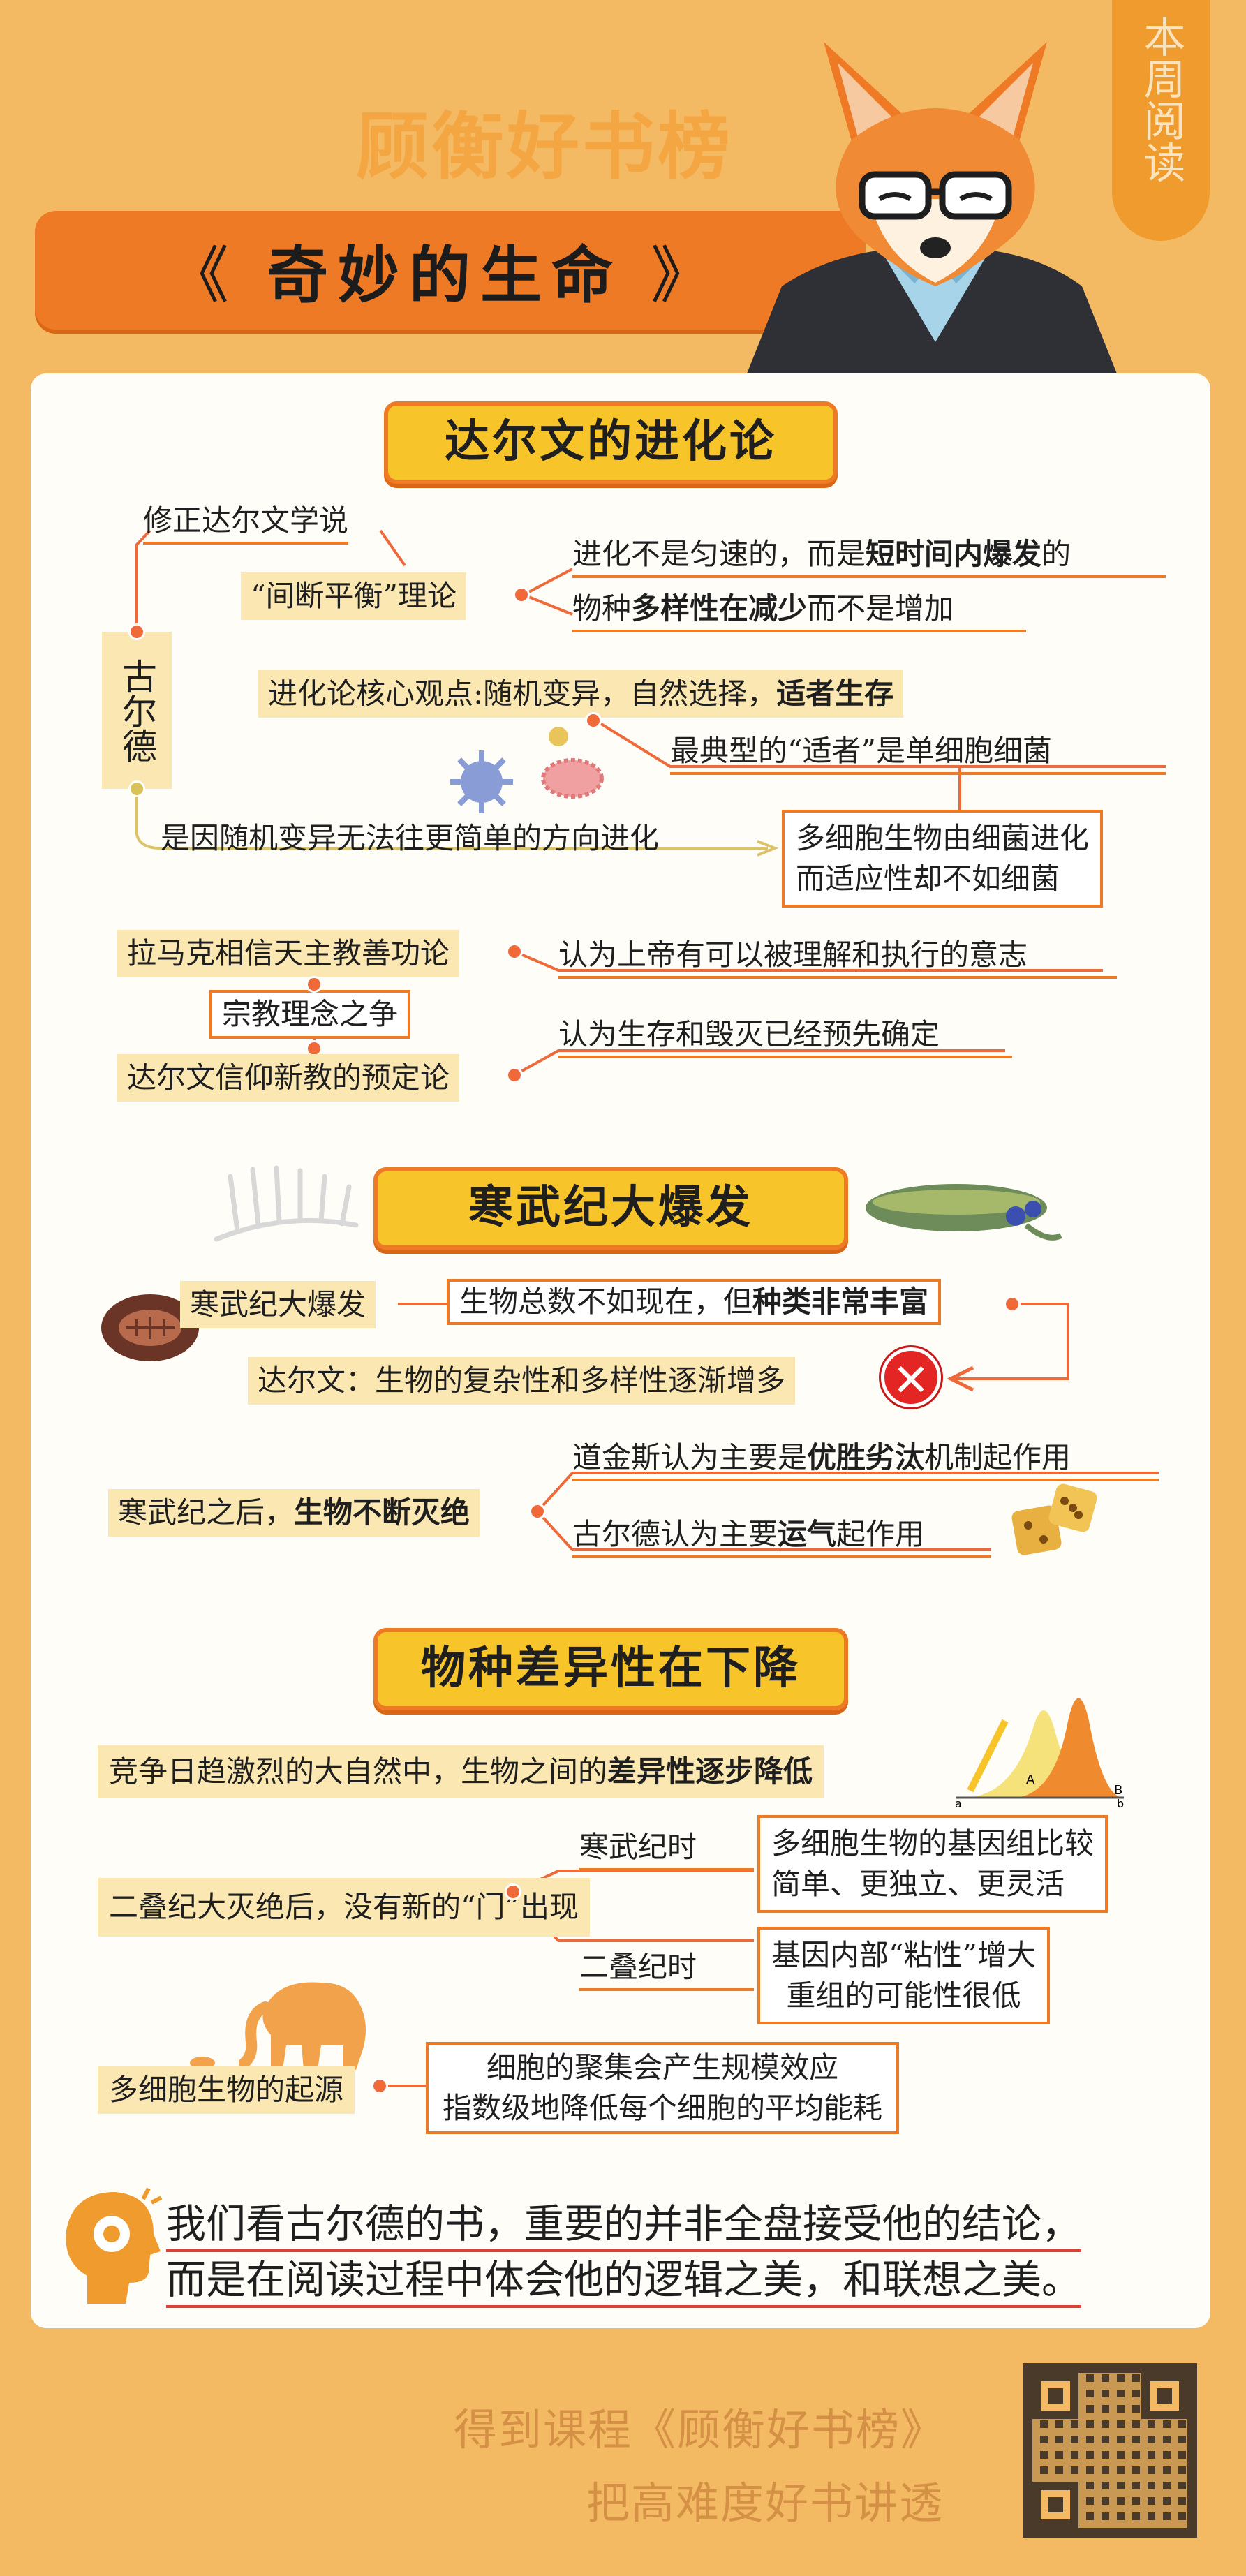 This screenshot has width=1246, height=2576. I want to click on religion-debate: 宗教理念之争, so click(310, 1014).